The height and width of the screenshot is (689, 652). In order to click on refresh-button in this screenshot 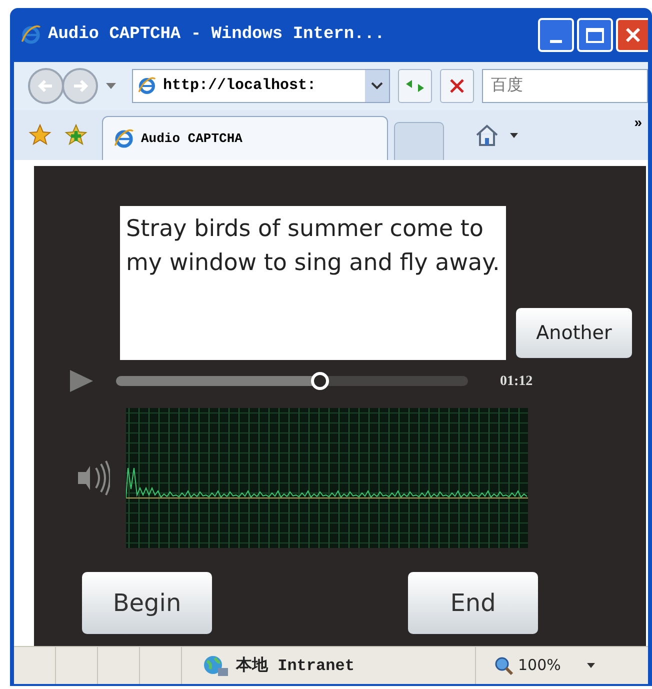, I will do `click(415, 86)`.